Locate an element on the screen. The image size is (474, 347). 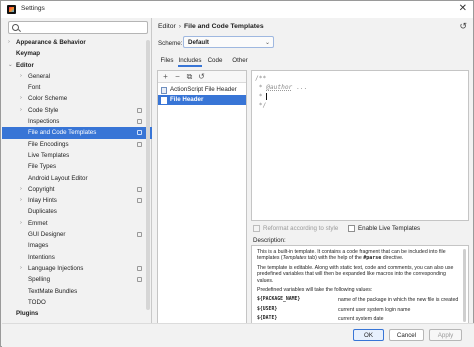
remove-icon: − is located at coordinates (177, 76).